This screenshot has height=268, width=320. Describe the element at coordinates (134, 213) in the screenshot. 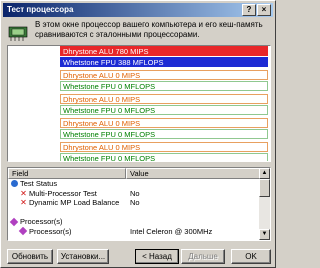

I see `table-row` at that location.